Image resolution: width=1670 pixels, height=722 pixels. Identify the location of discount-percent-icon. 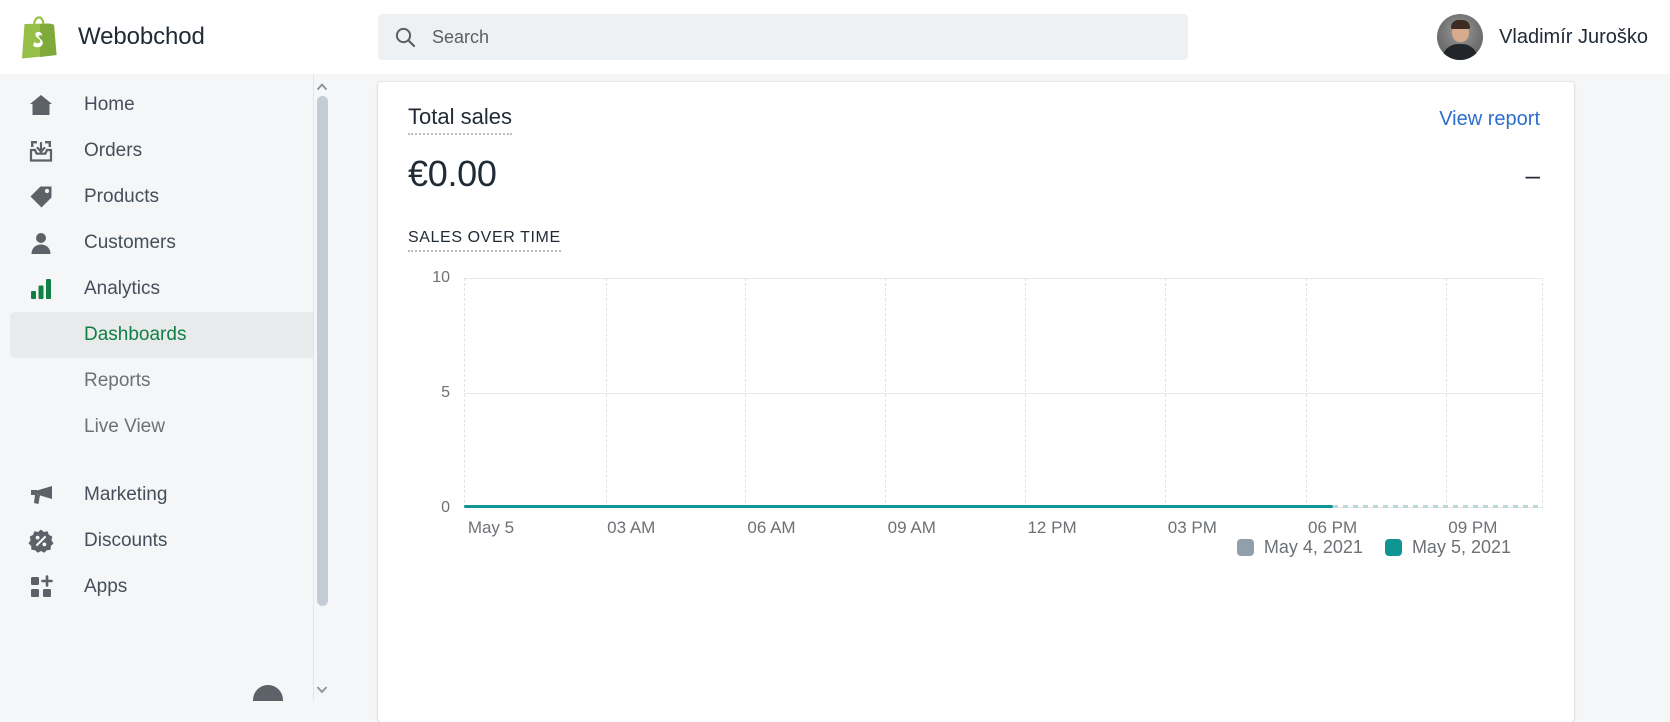
(45, 541).